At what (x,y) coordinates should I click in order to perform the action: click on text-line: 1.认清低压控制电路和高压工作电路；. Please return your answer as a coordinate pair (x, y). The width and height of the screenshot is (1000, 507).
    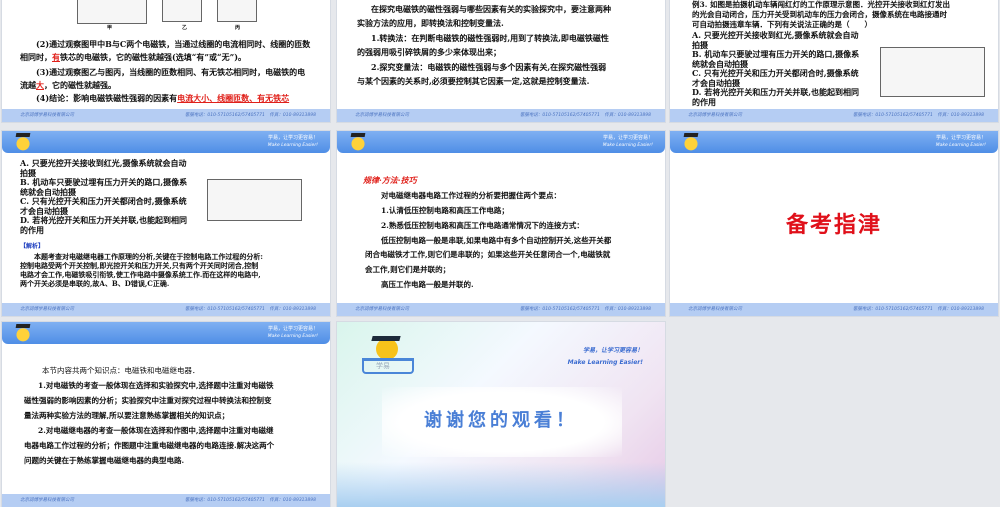
    Looking at the image, I should click on (445, 210).